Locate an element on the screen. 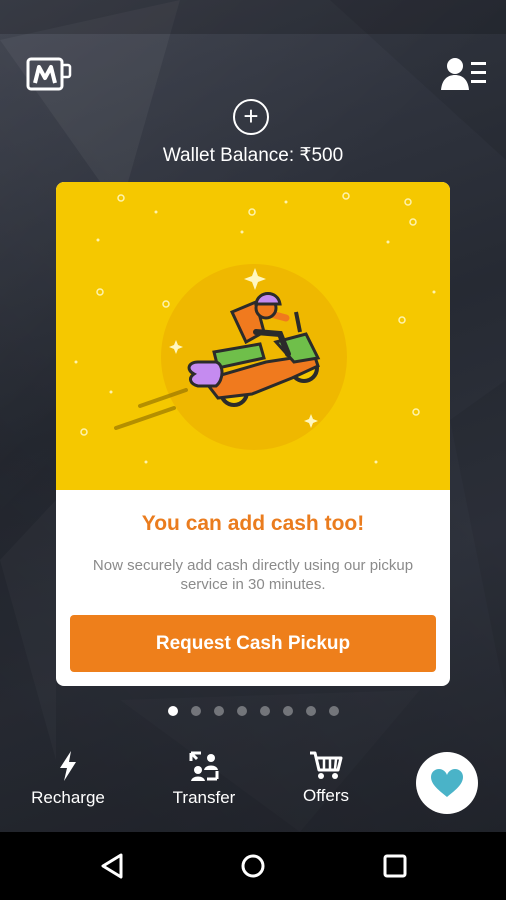 The height and width of the screenshot is (900, 506). cart-icon is located at coordinates (326, 765).